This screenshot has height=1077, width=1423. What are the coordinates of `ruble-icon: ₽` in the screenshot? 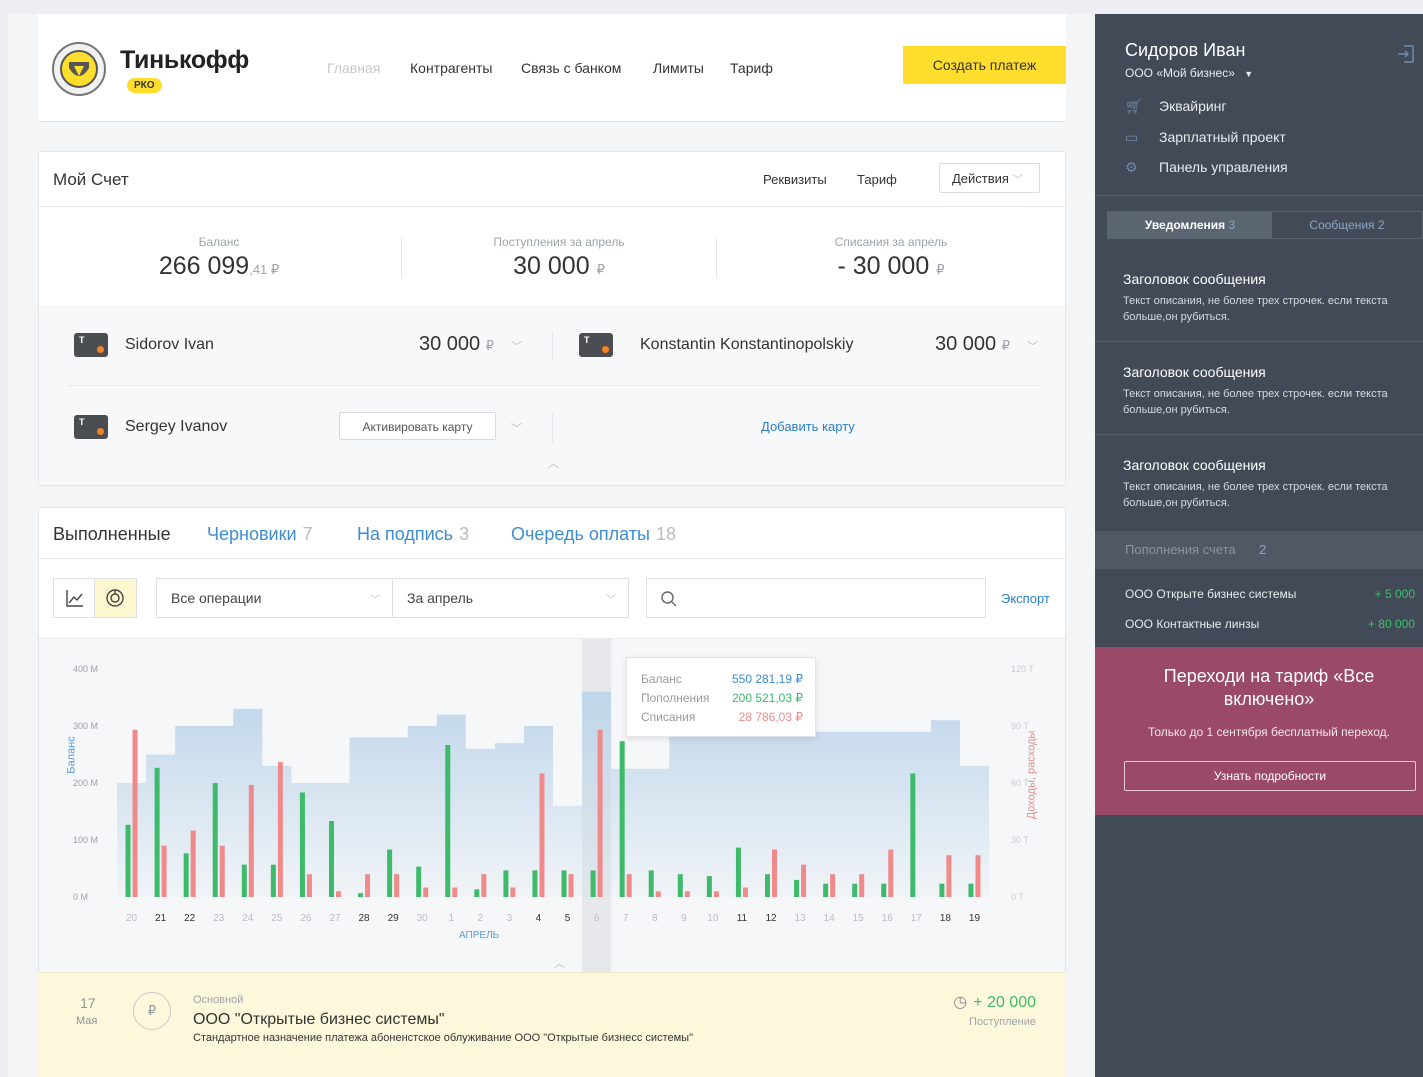 It's located at (152, 1011).